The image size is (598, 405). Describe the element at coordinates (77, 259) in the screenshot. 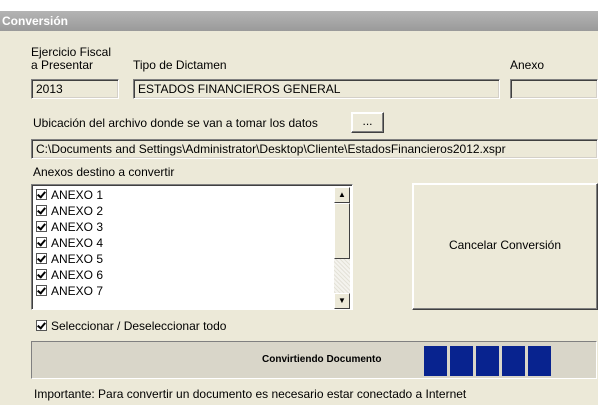

I see `anexo-label: ANEXO 5` at that location.